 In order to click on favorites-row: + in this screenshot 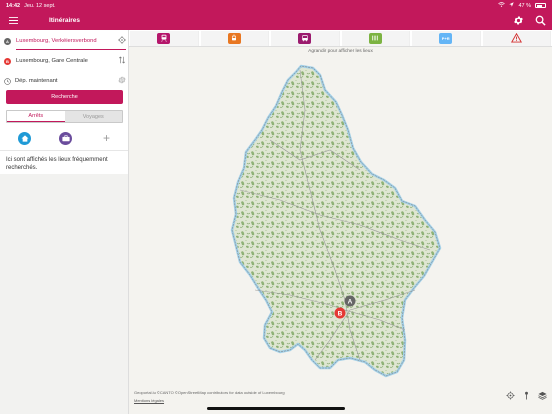, I will do `click(65, 138)`.